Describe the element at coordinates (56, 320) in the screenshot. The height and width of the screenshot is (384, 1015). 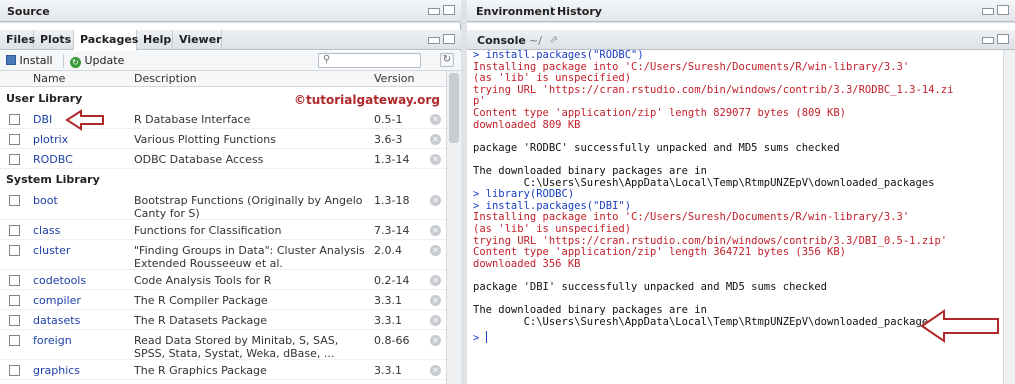
I see `package-name-link: datasets` at that location.